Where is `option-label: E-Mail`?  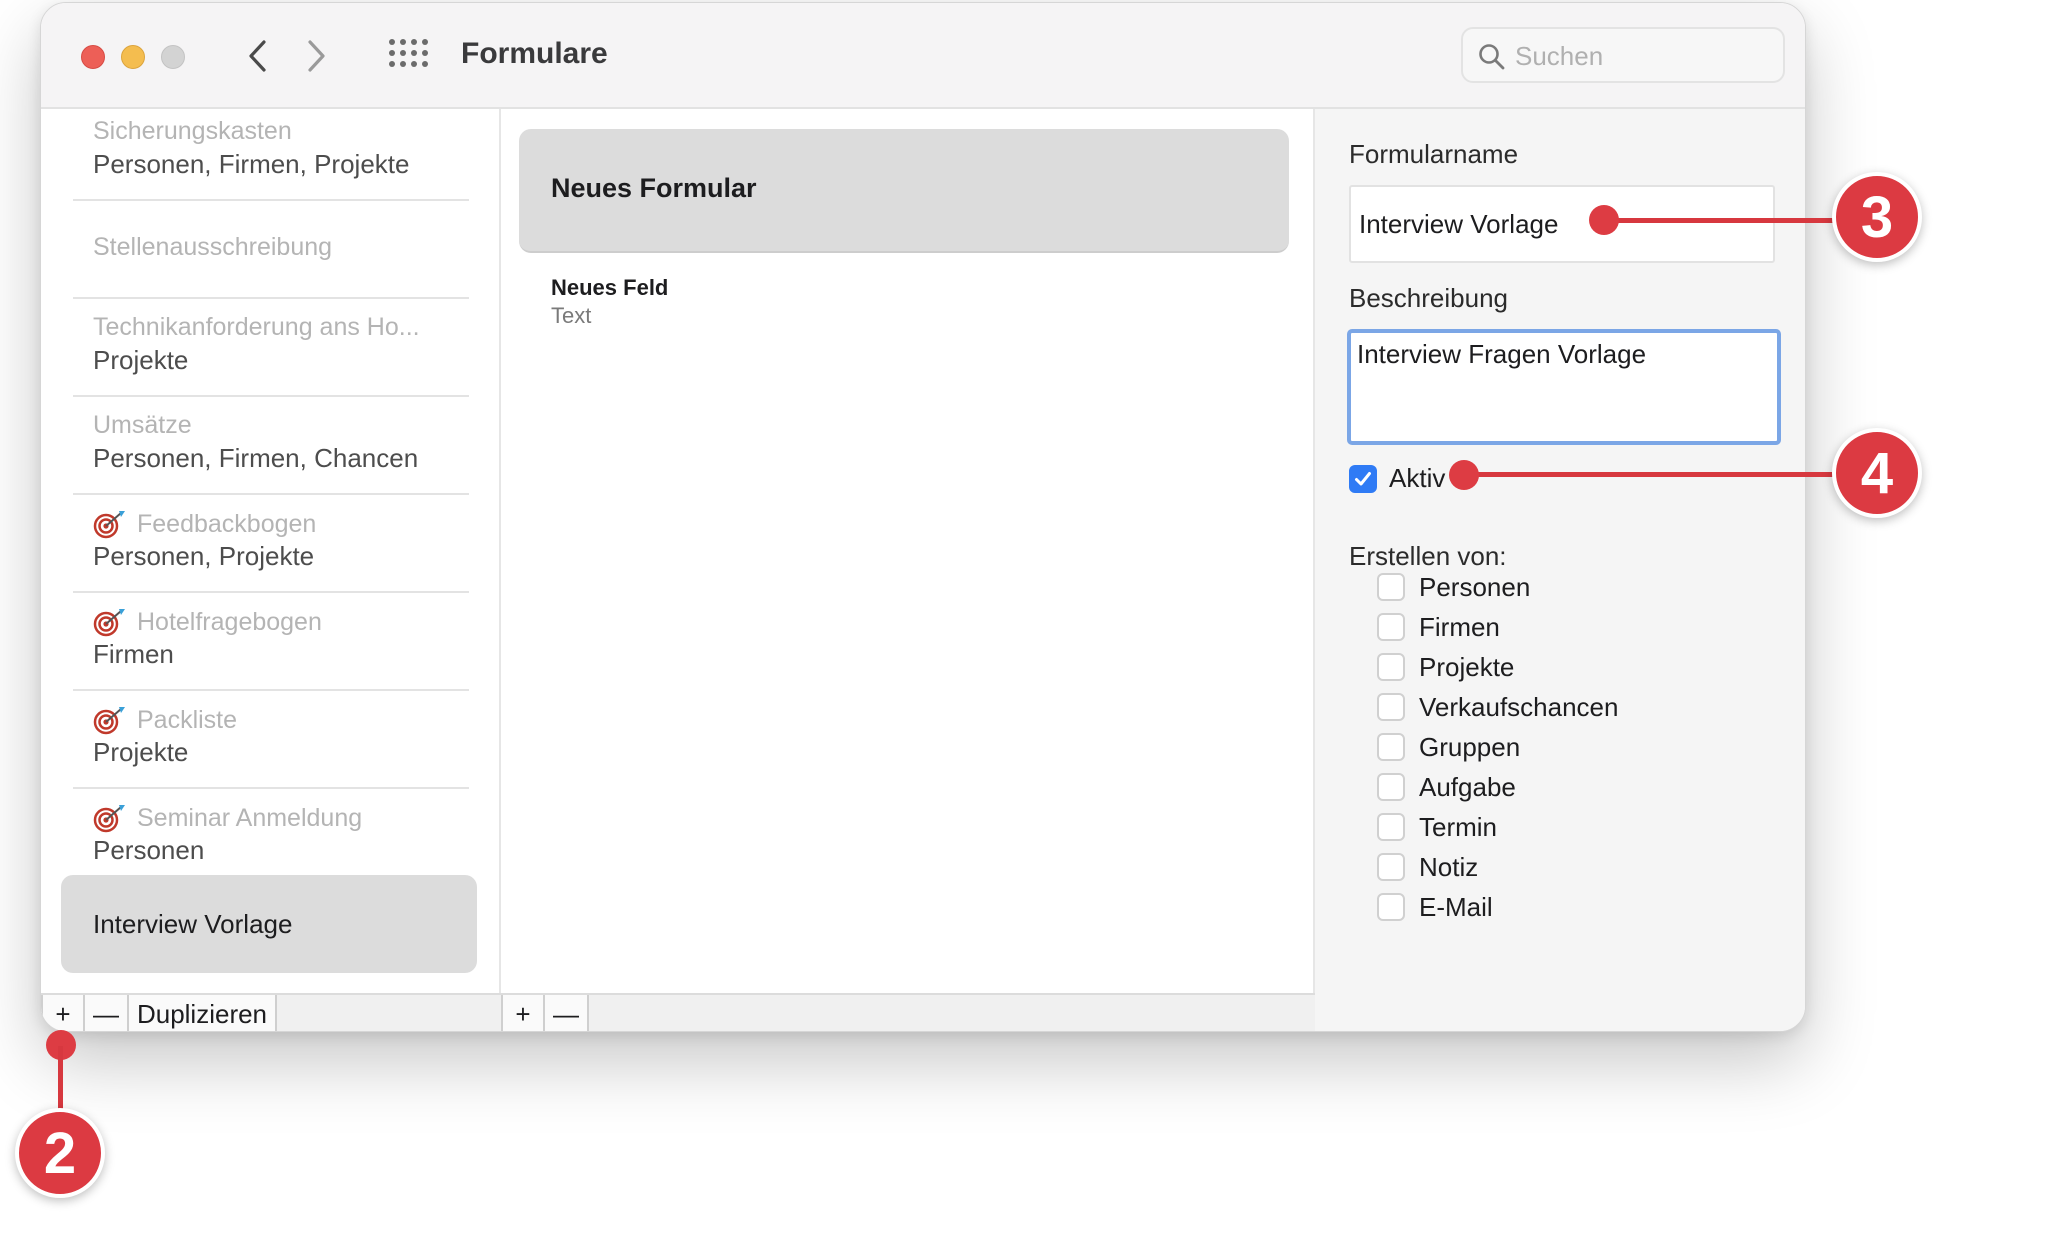 option-label: E-Mail is located at coordinates (1456, 906).